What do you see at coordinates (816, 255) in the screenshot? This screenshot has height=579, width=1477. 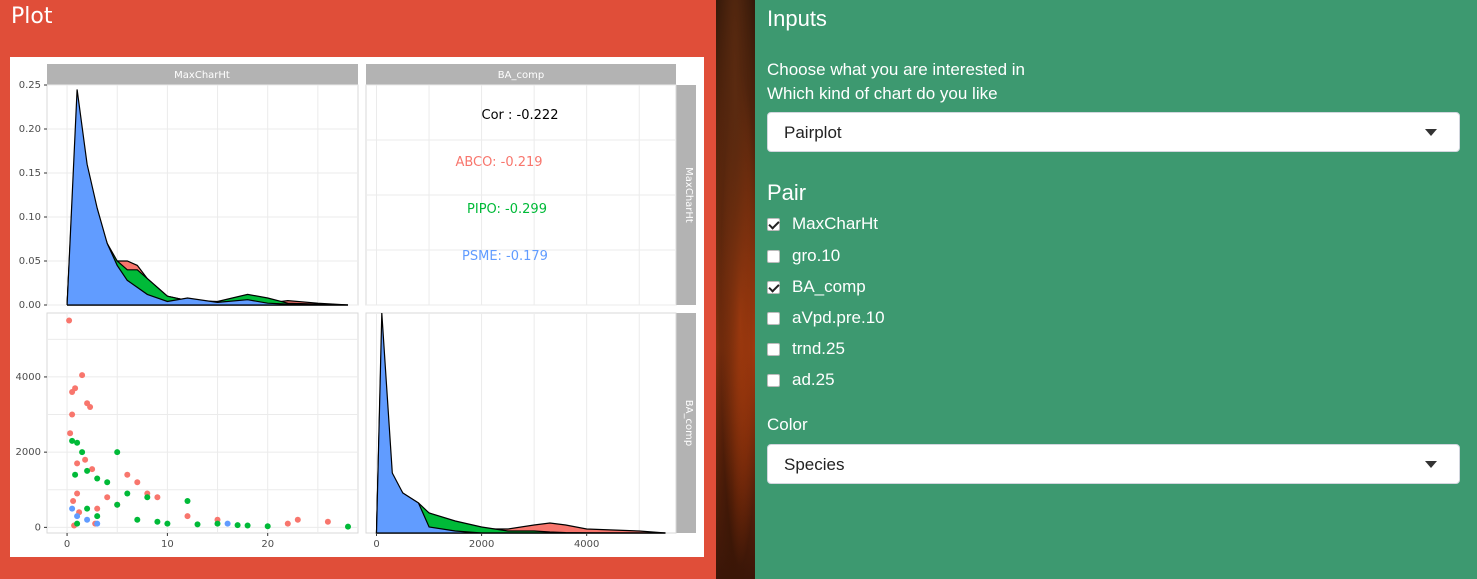 I see `pair-option-label: gro.10` at bounding box center [816, 255].